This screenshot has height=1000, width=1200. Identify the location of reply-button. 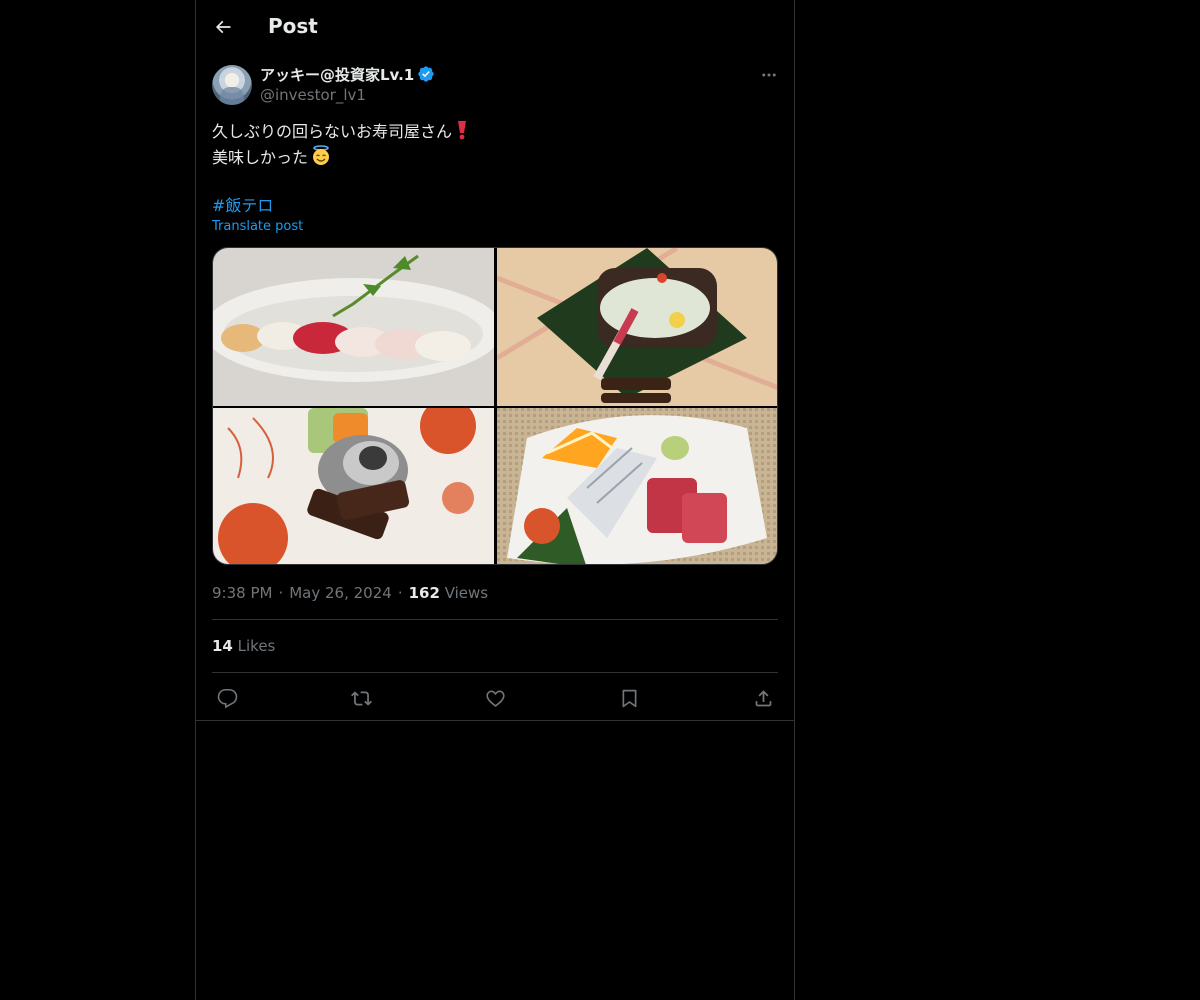
(227, 698).